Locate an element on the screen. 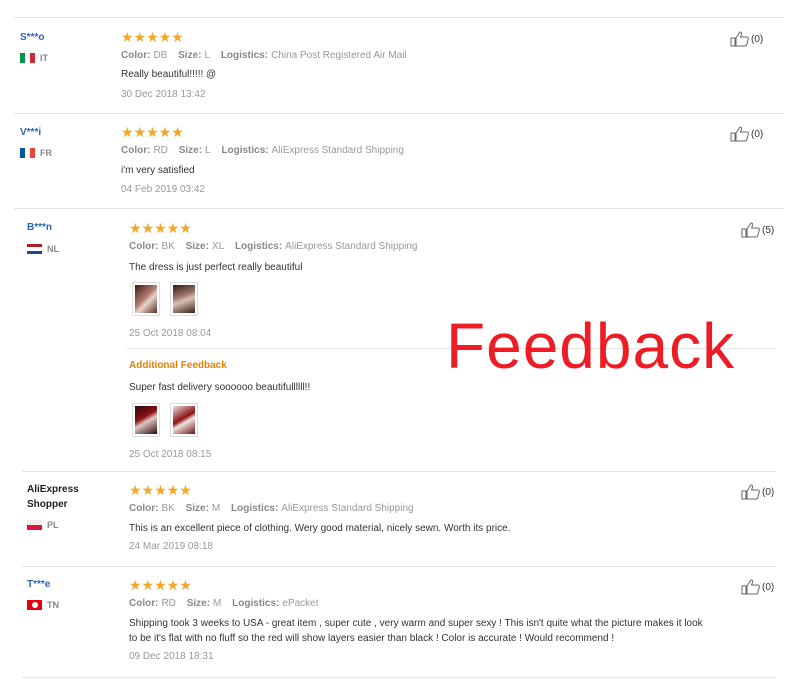 Image resolution: width=800 pixels, height=690 pixels. additional-feedback-label: Additional Feedback is located at coordinates (178, 365).